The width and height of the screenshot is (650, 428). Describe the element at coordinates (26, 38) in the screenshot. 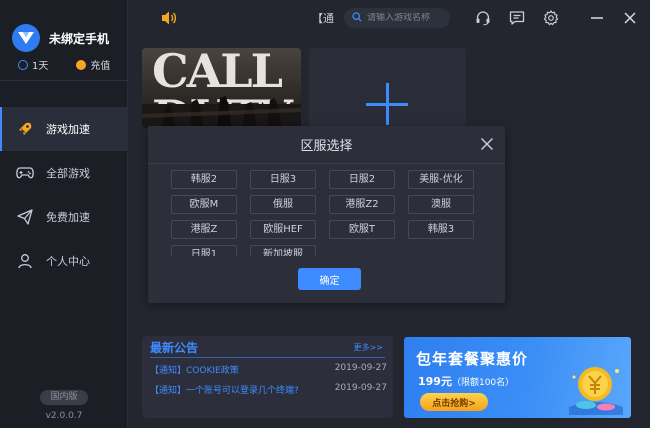

I see `app-logo-icon` at that location.